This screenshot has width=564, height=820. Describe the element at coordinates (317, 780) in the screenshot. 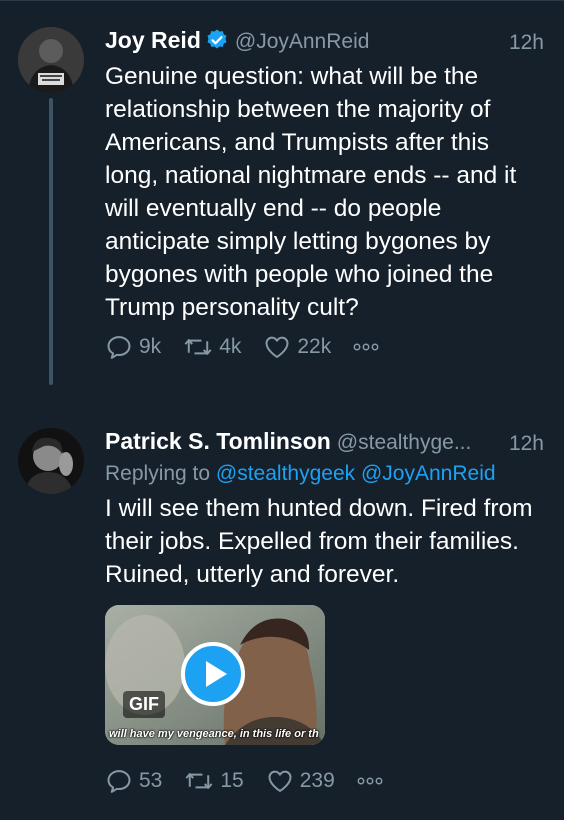

I see `like-count: 239` at that location.